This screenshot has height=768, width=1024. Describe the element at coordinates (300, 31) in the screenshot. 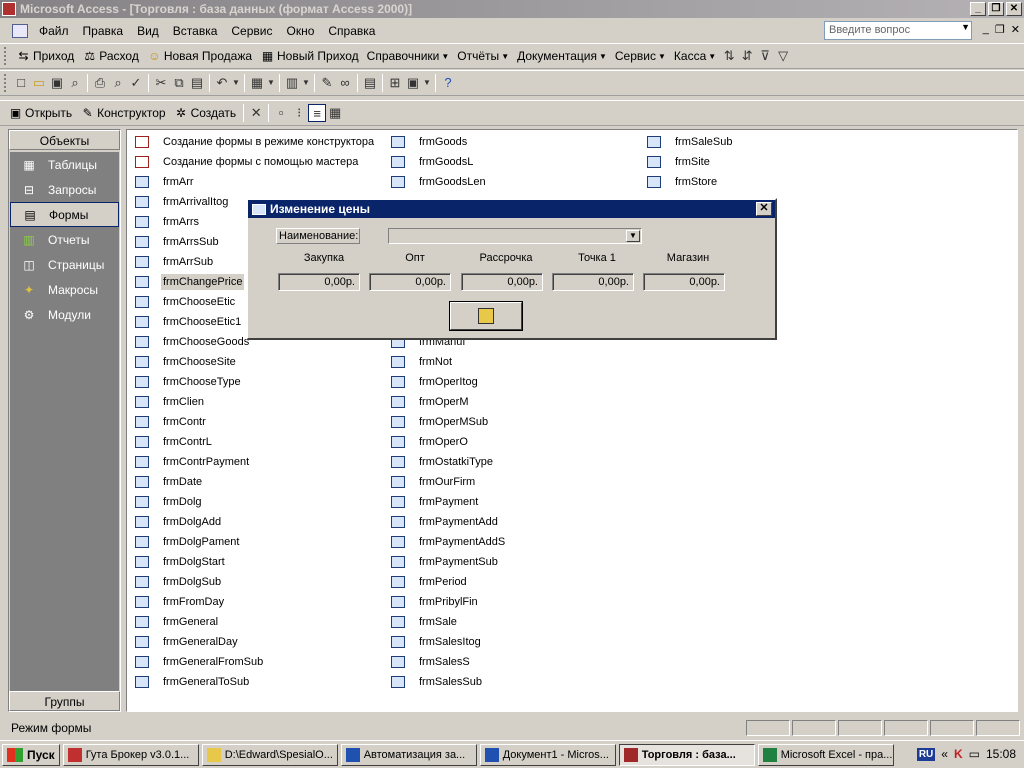

I see `menu-window: Окно` at that location.